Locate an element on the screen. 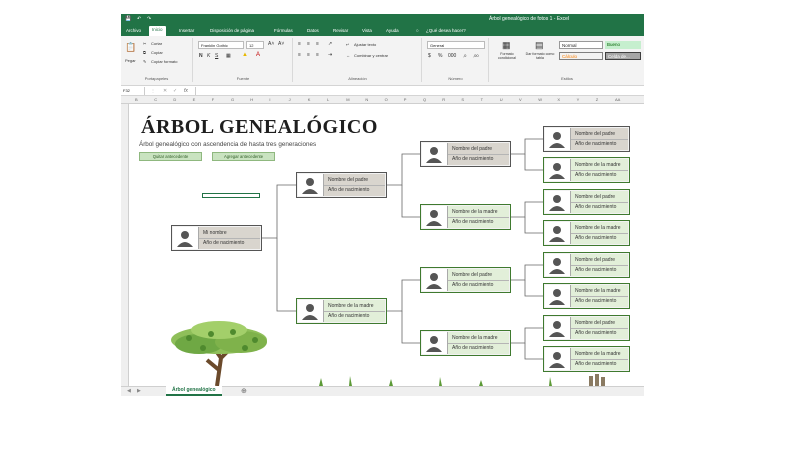 This screenshot has width=806, height=453. bold-icon: N is located at coordinates (201, 56).